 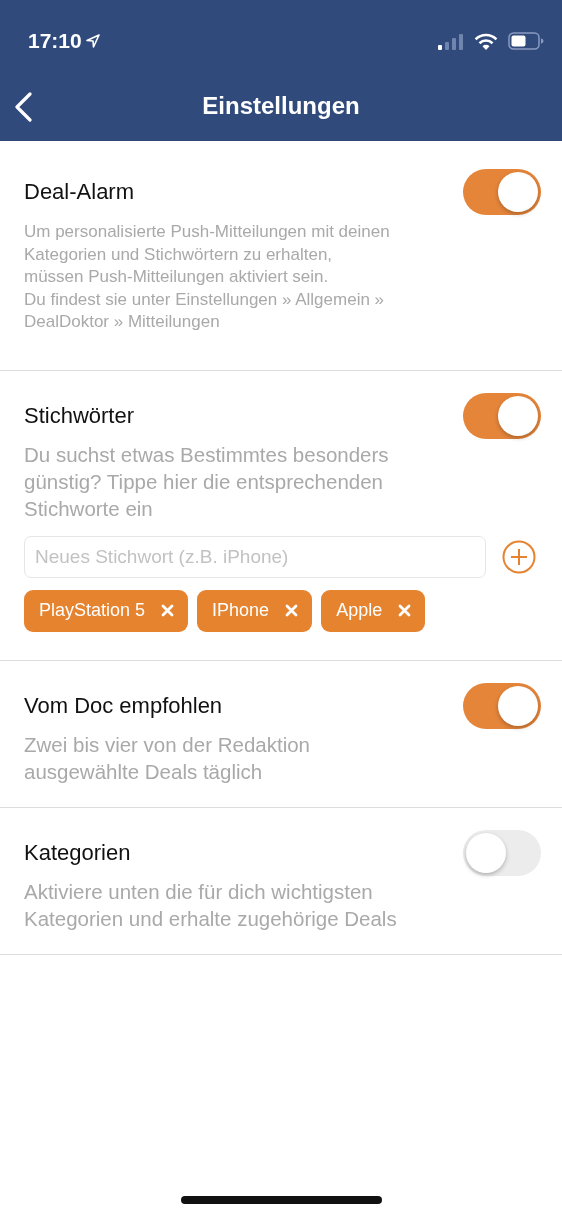 What do you see at coordinates (79, 192) in the screenshot?
I see `section-title: Deal-Alarm` at bounding box center [79, 192].